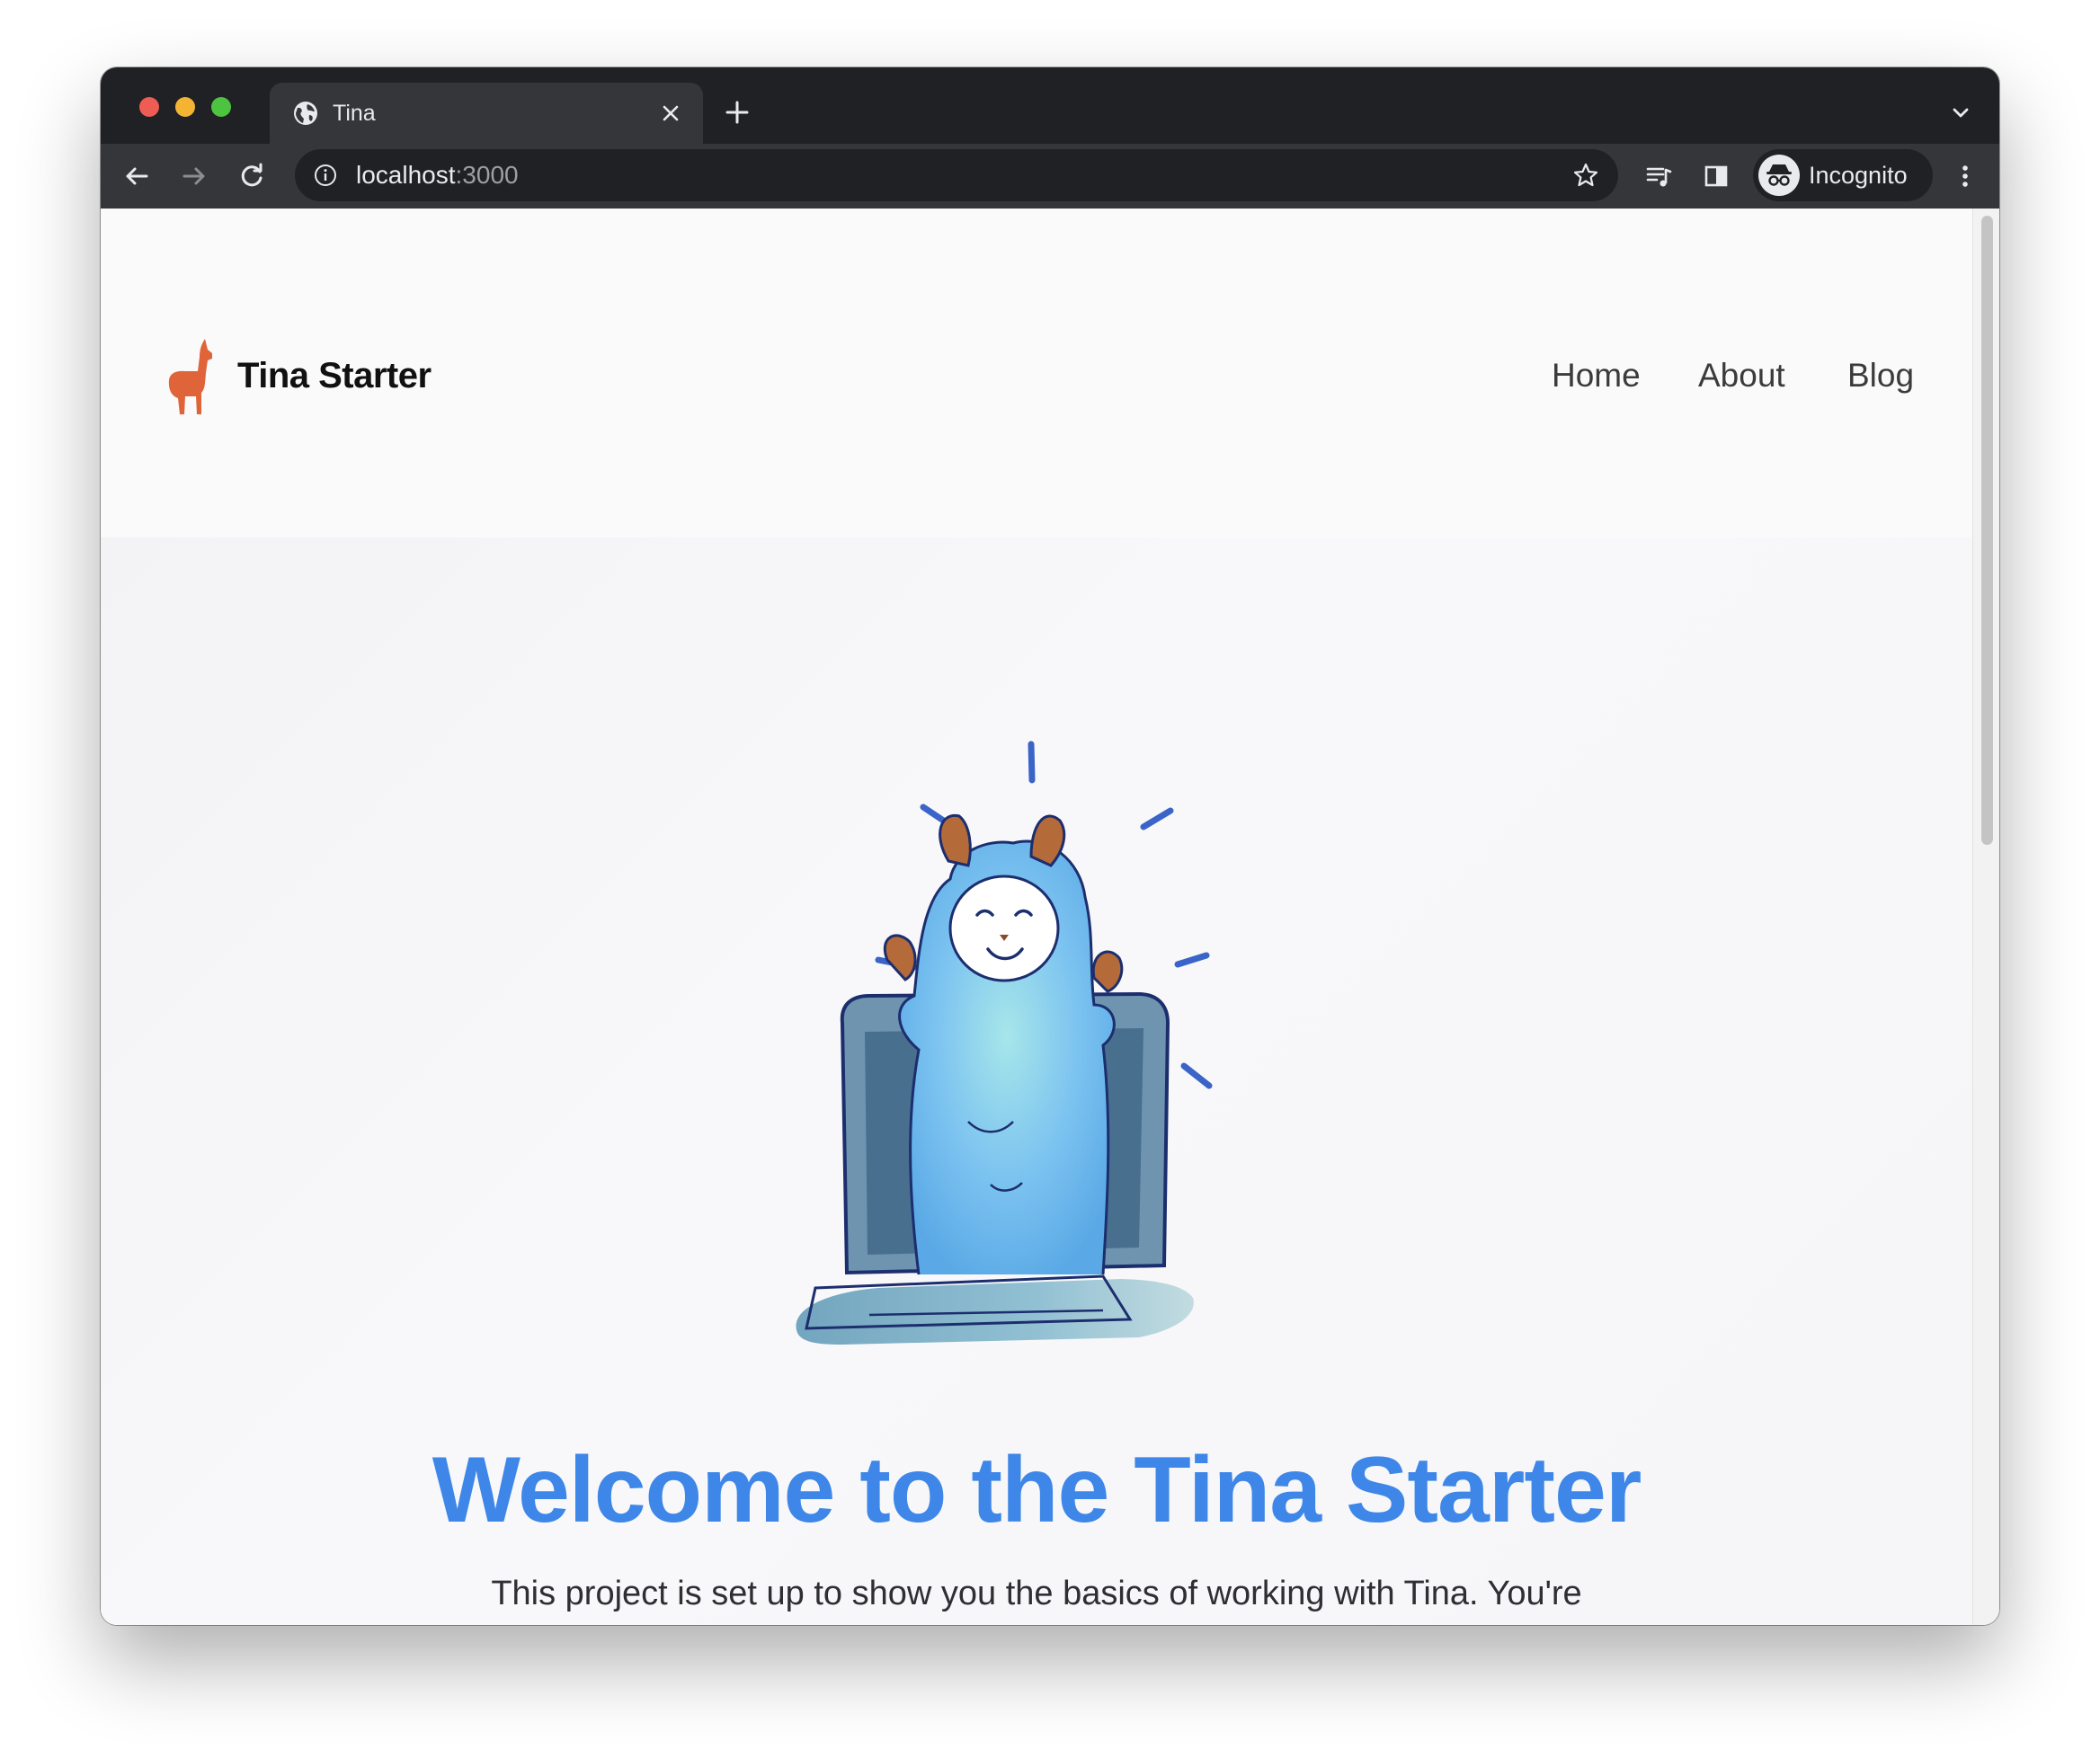 Image resolution: width=2100 pixels, height=1758 pixels. Describe the element at coordinates (1005, 1043) in the screenshot. I see `llama-laptop-illustration` at that location.